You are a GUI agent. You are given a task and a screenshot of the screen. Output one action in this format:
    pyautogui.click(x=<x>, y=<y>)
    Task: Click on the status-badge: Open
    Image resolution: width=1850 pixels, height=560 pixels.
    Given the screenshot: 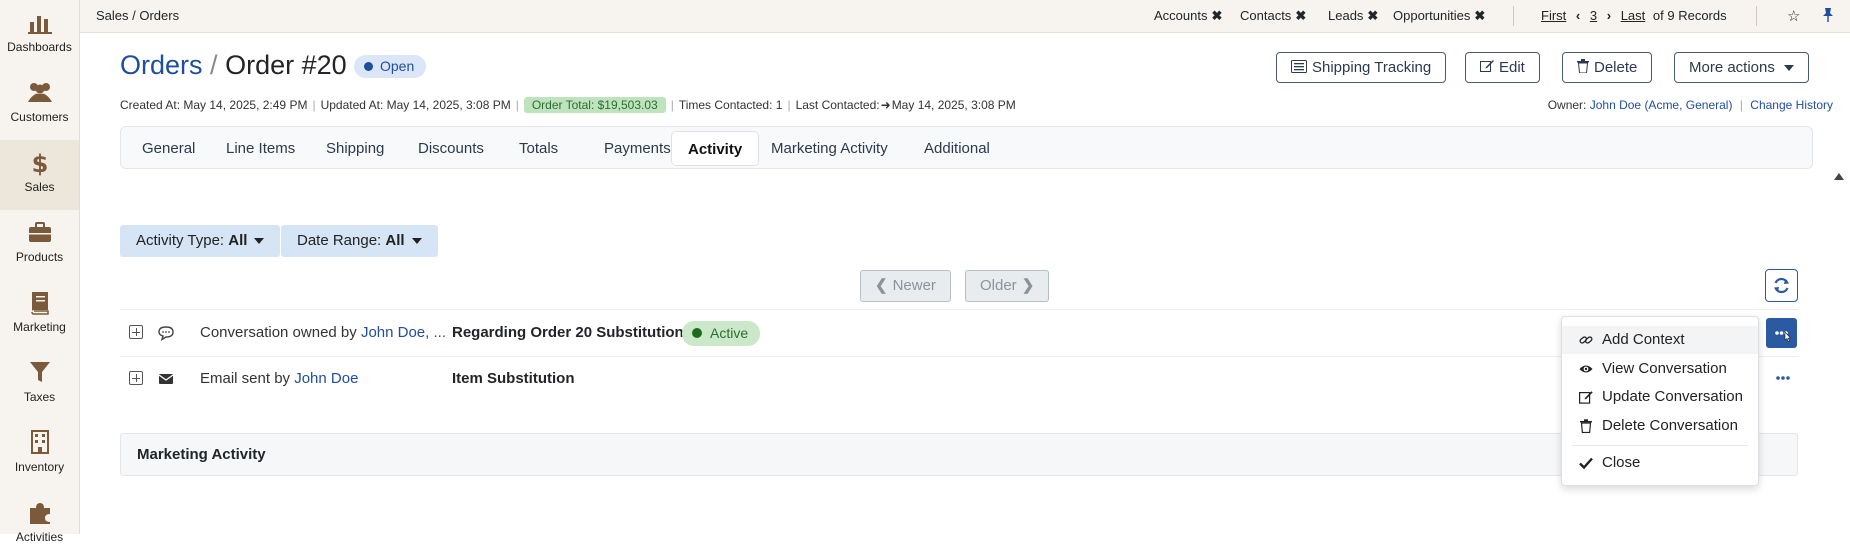 What is the action you would take?
    pyautogui.click(x=390, y=66)
    